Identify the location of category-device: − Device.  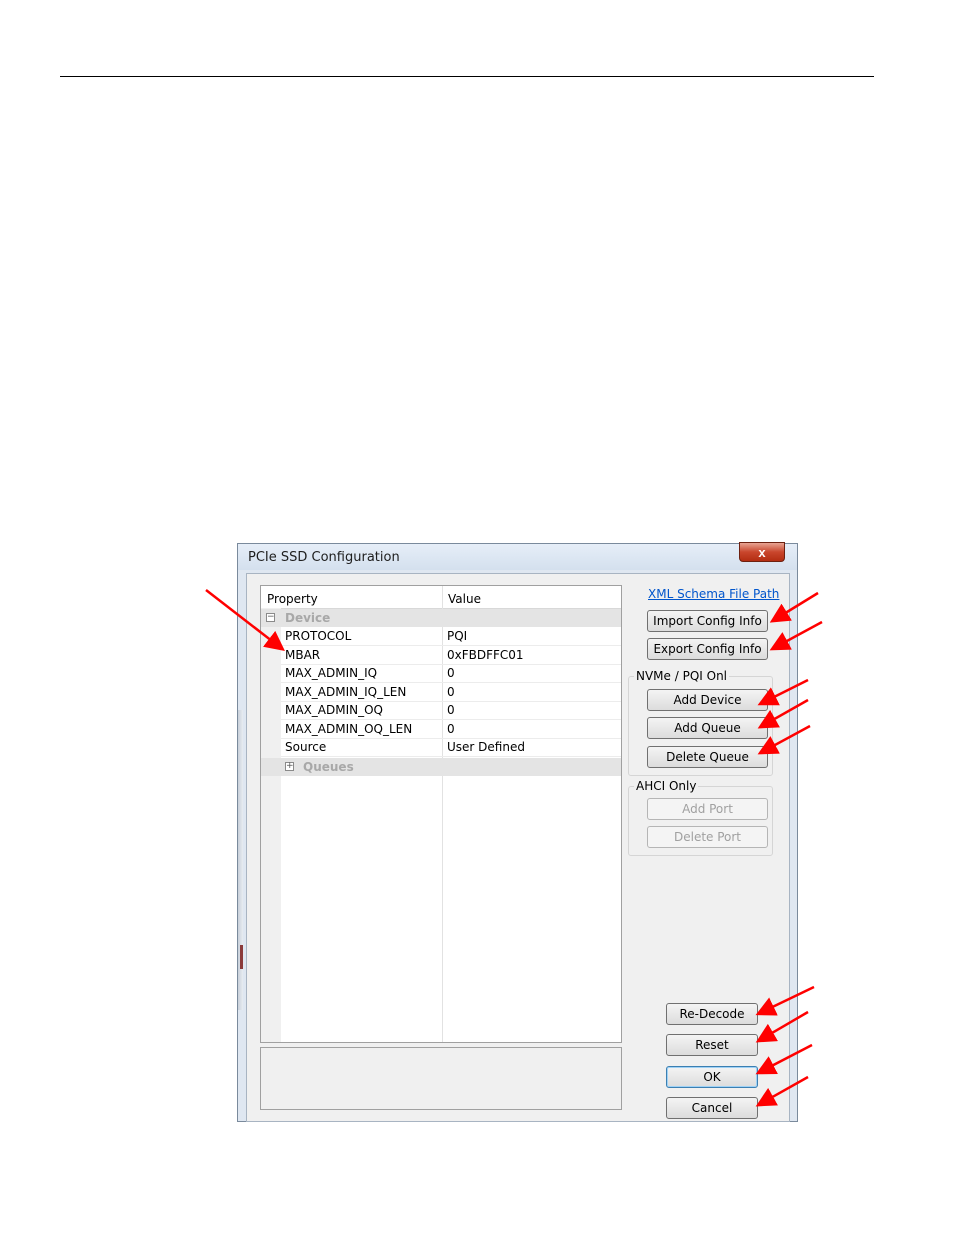
(441, 618).